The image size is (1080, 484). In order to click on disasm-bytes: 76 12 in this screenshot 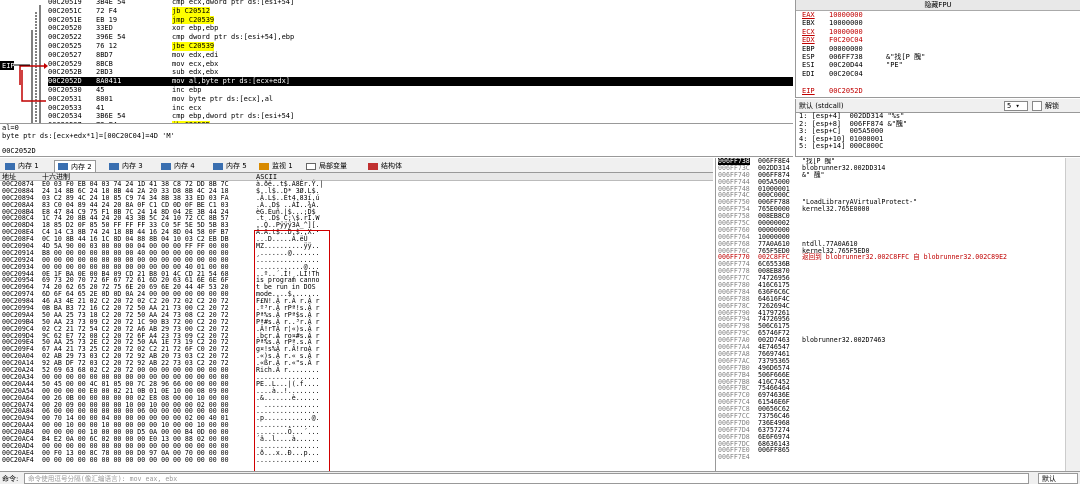, I will do `click(107, 45)`.